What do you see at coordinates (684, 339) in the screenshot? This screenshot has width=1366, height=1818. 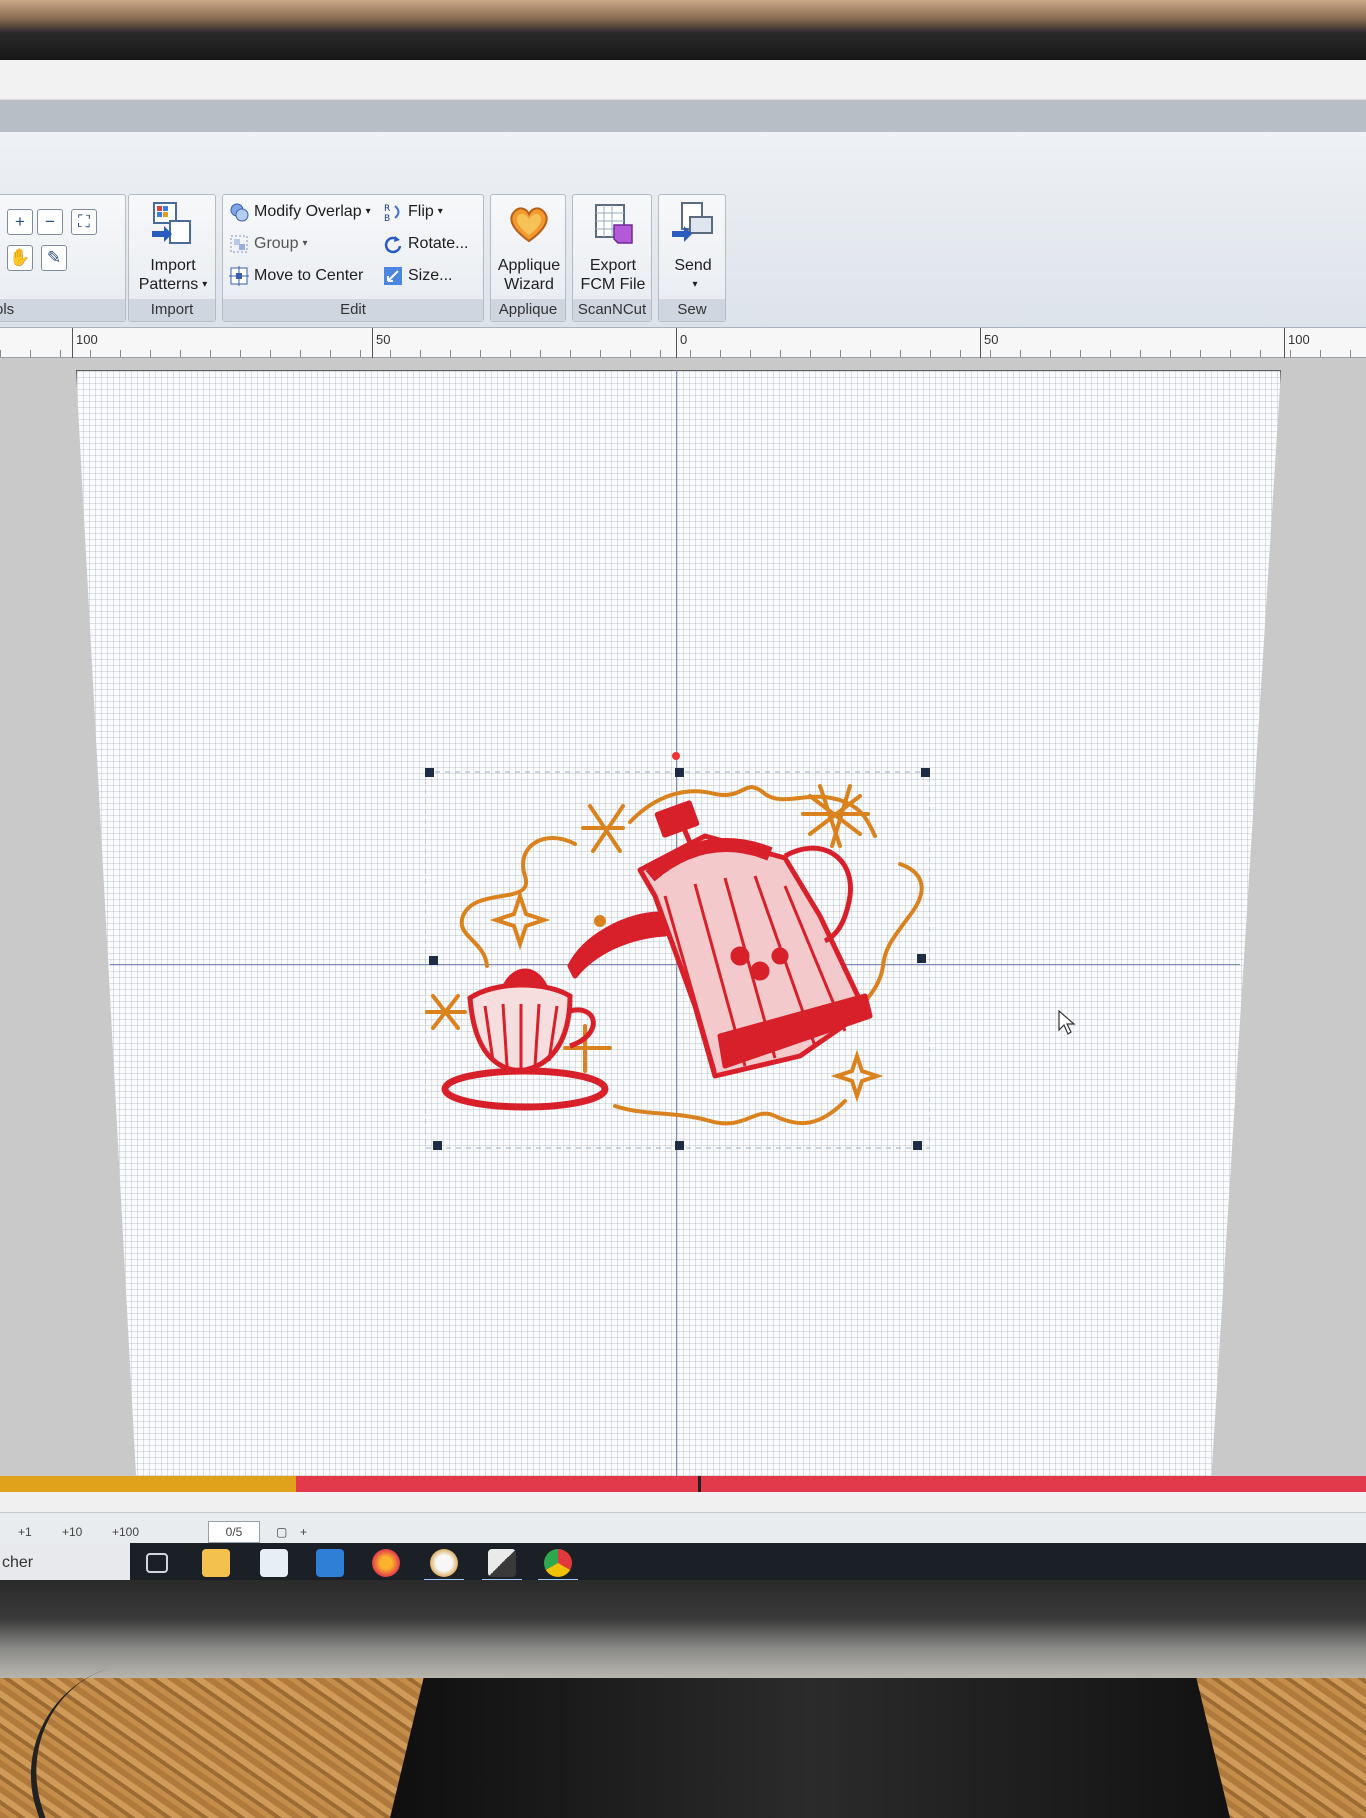 I see `ruler-label: 0` at bounding box center [684, 339].